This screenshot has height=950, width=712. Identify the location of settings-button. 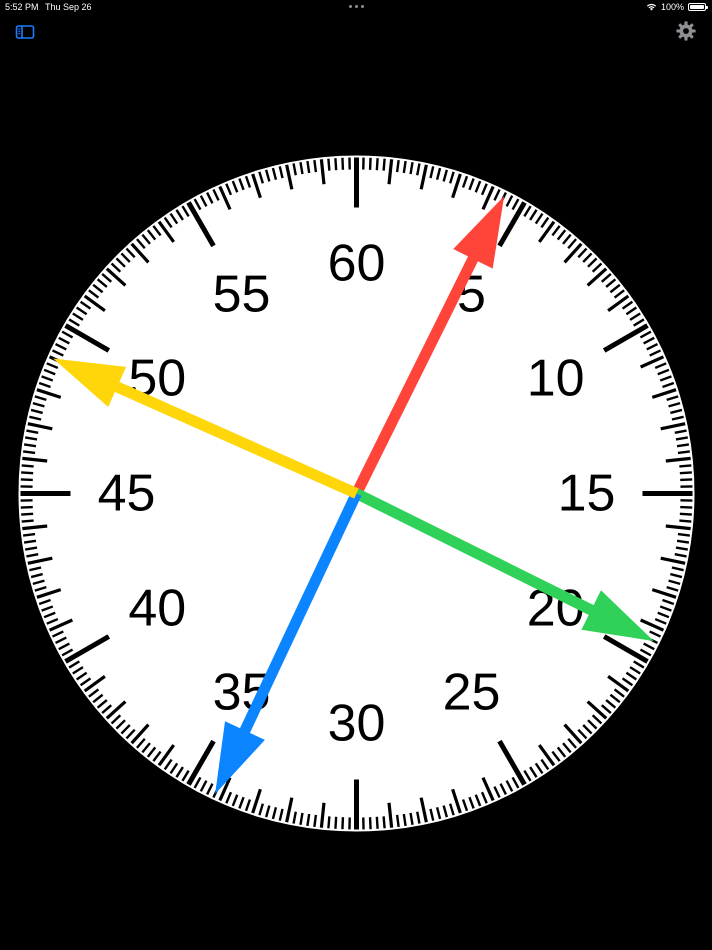
(686, 31).